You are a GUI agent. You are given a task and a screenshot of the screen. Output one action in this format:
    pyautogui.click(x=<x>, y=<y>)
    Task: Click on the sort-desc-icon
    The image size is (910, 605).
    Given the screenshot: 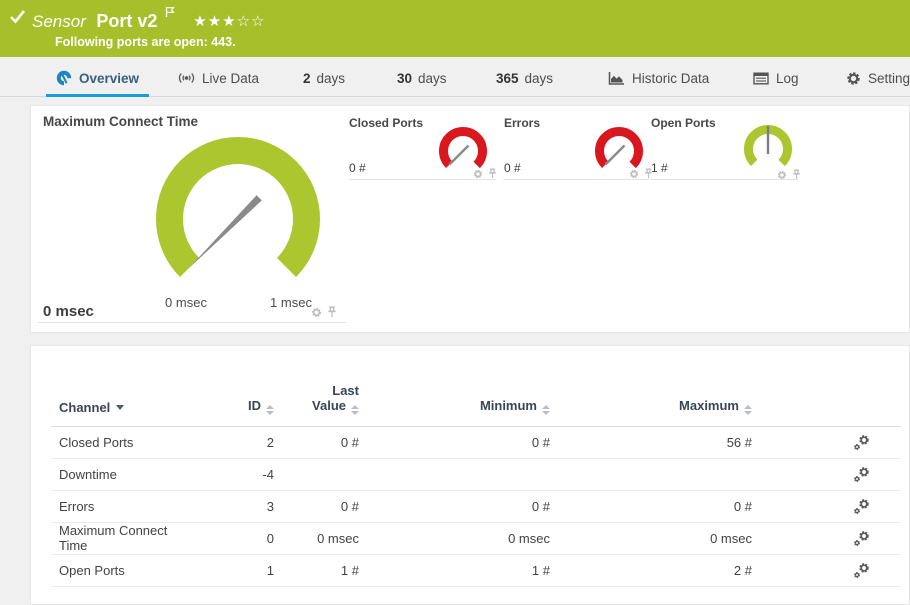 What is the action you would take?
    pyautogui.click(x=120, y=407)
    